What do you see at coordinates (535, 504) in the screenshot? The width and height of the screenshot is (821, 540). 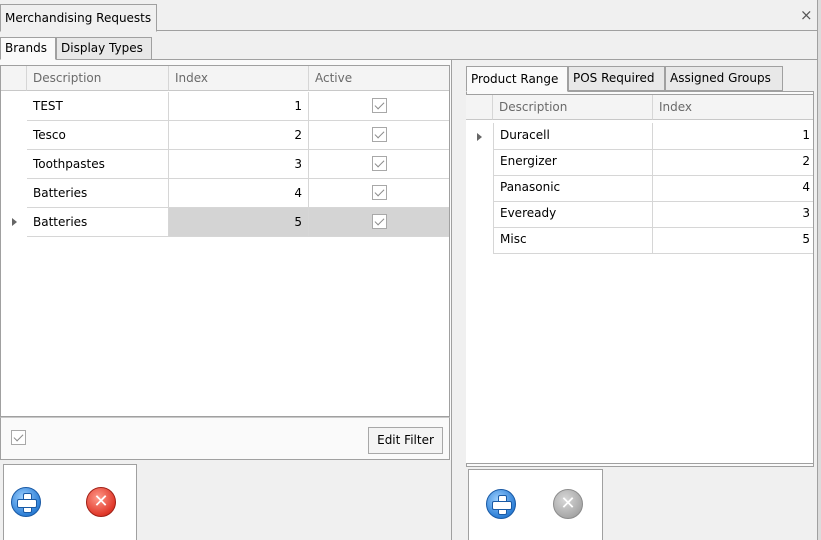 I see `products-action-panel: ✕` at bounding box center [535, 504].